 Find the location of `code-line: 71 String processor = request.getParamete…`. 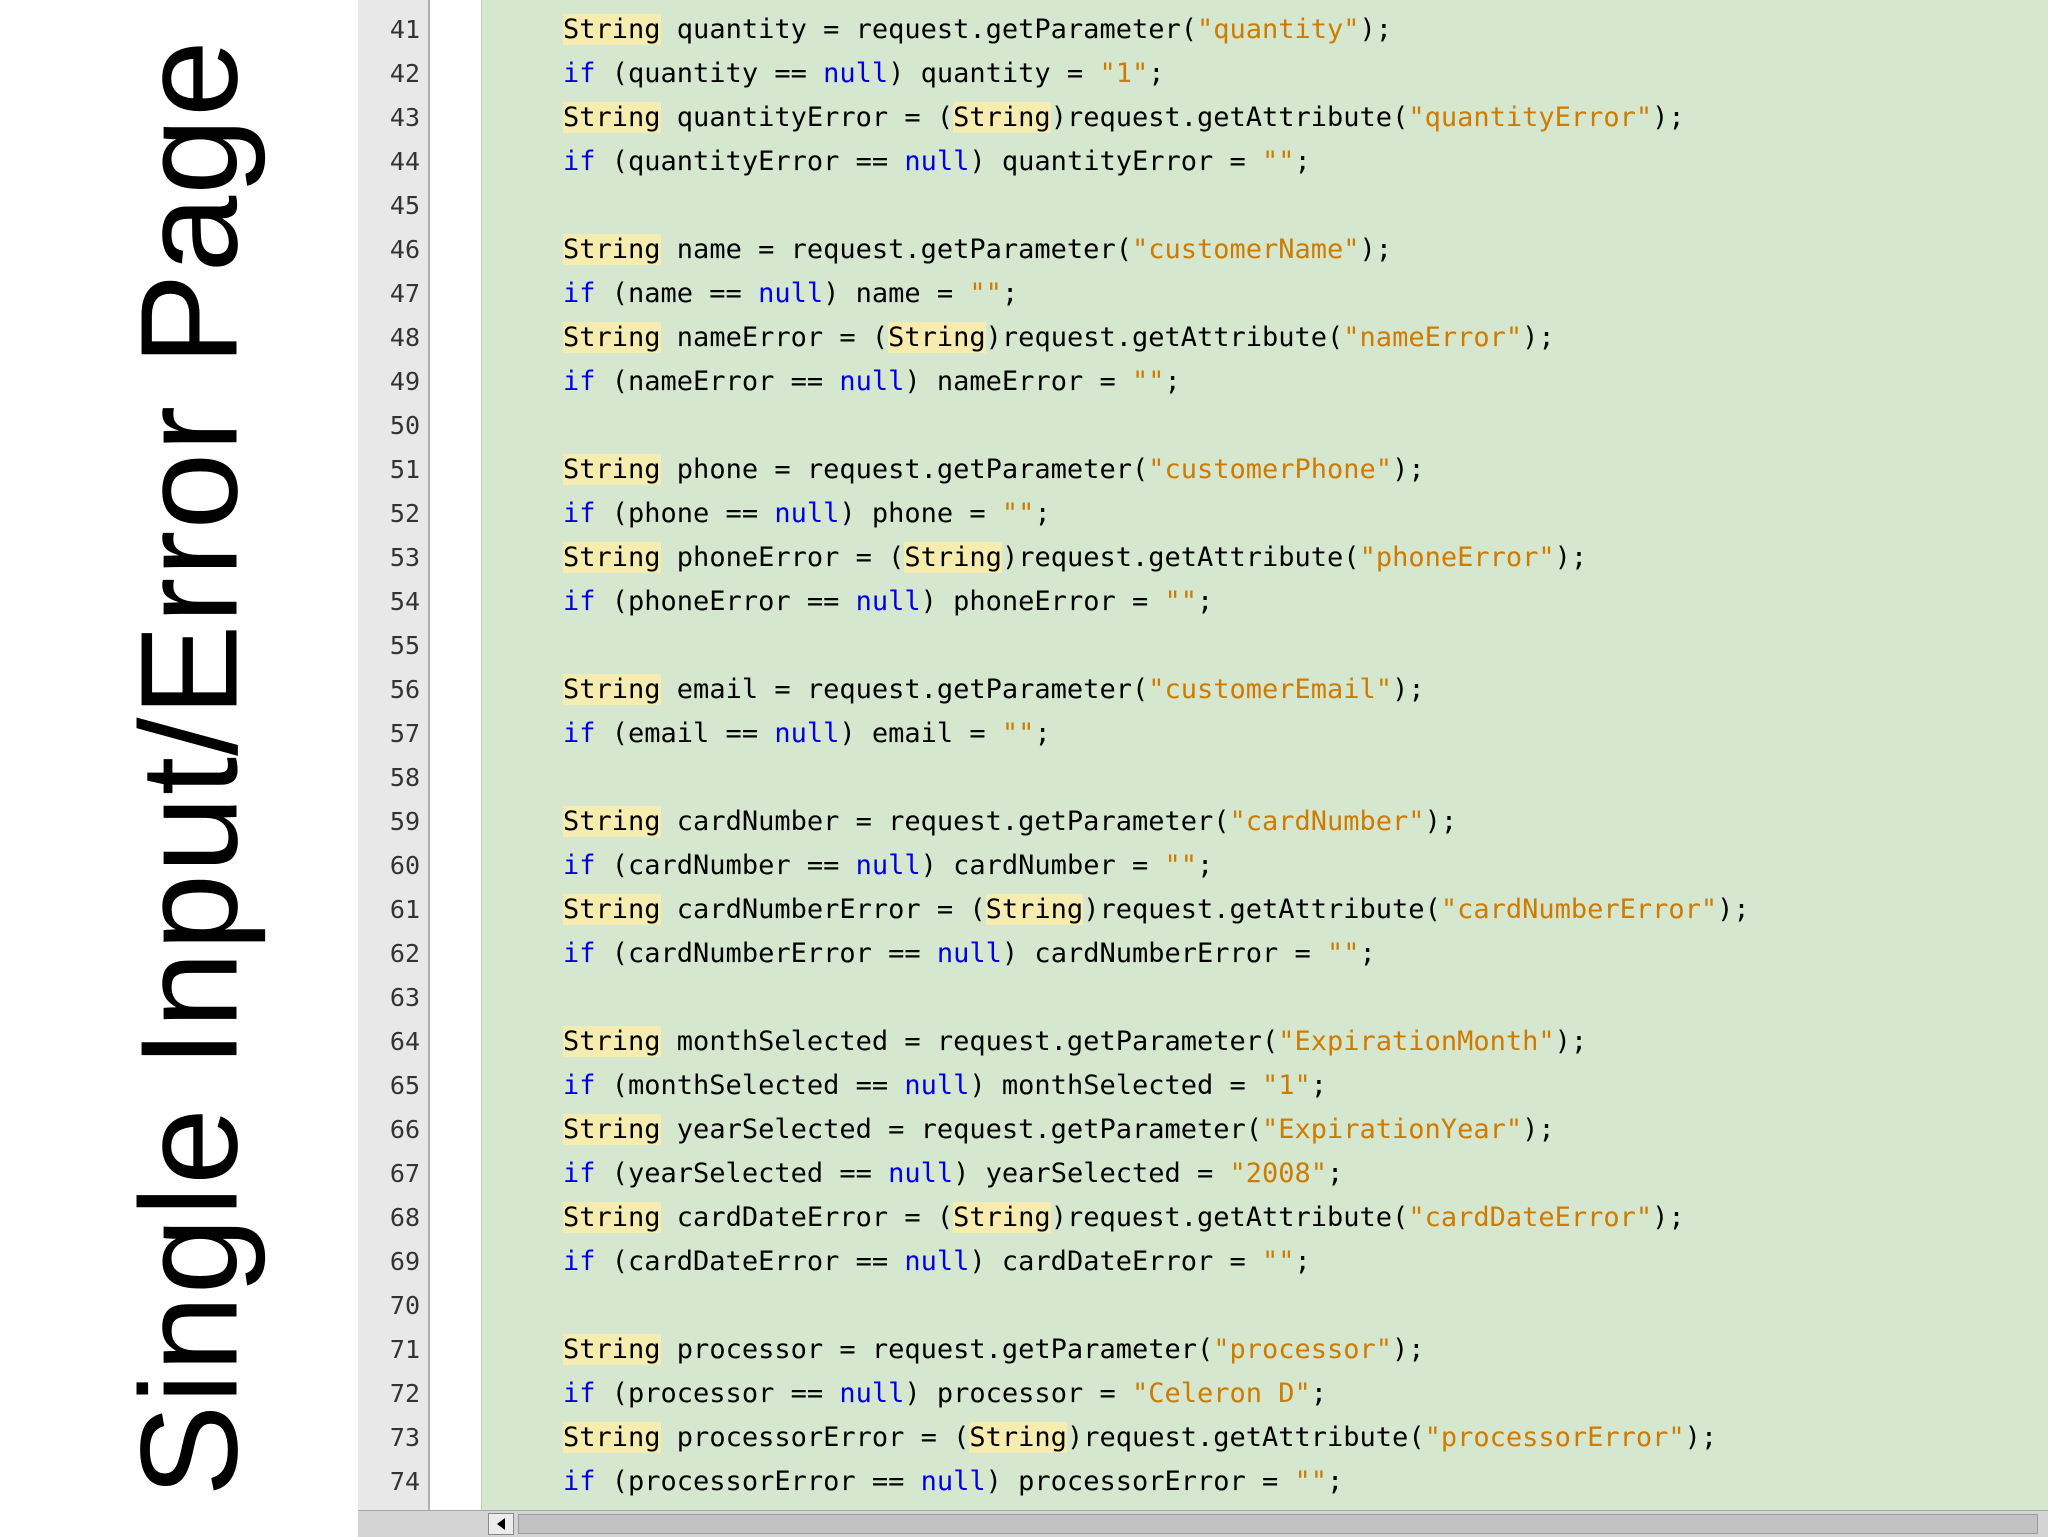

code-line: 71 String processor = request.getParamete… is located at coordinates (1203, 1350).